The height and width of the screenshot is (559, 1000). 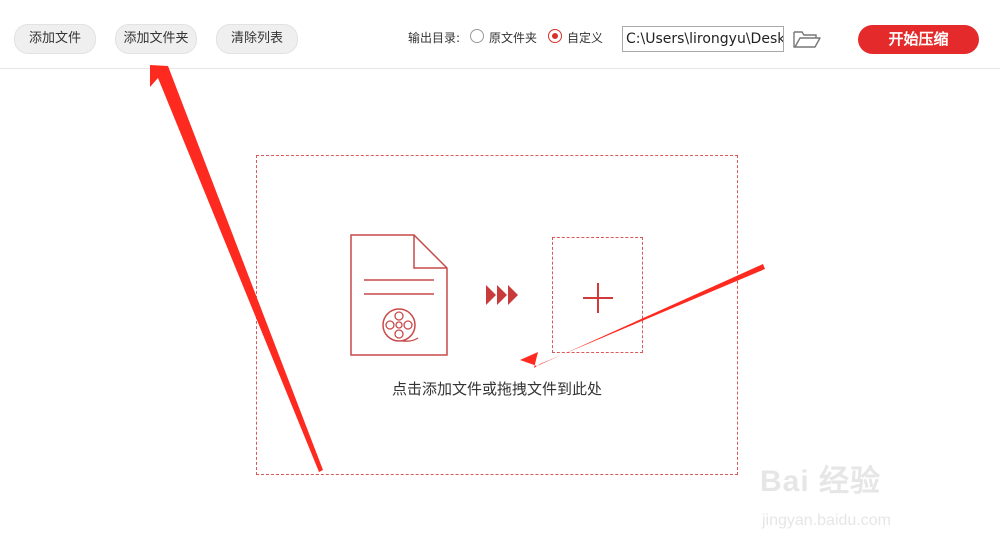 I want to click on add-file-button: 添加文件, so click(x=55, y=39).